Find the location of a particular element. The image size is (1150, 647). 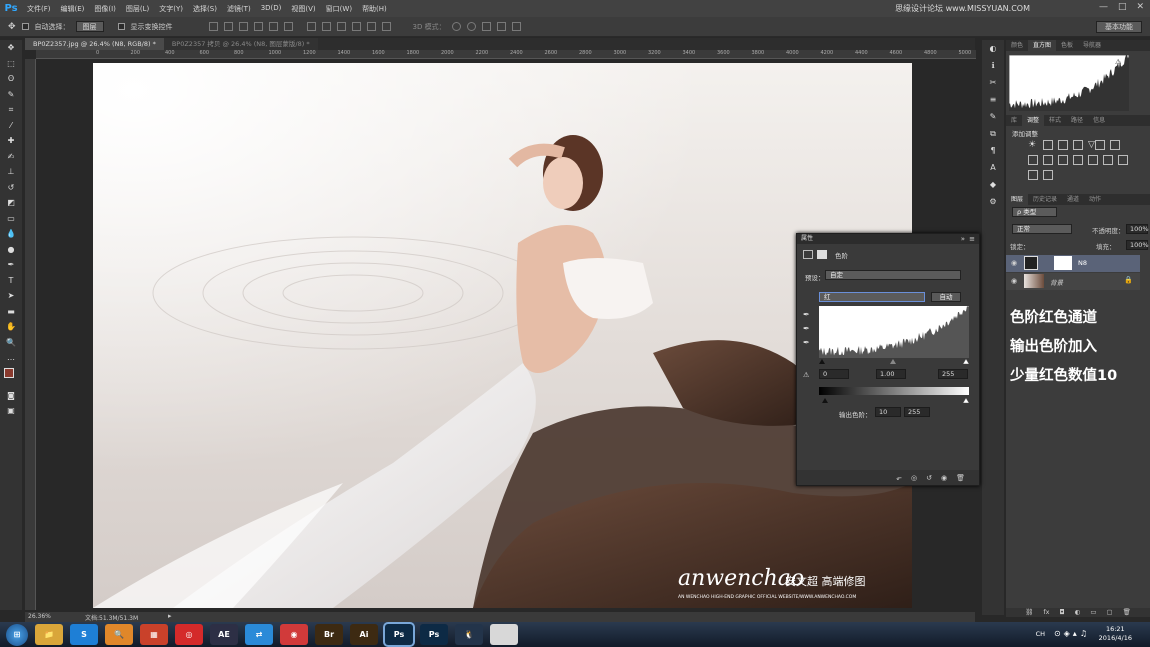

blend-mode-dropdown: 正常 is located at coordinates (1042, 229).